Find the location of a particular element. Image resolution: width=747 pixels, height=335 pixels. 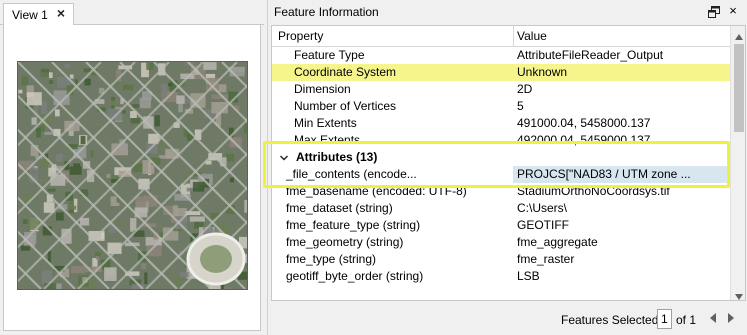

table-row: fme_feature_type (string) GEOTIFF is located at coordinates (501, 225).